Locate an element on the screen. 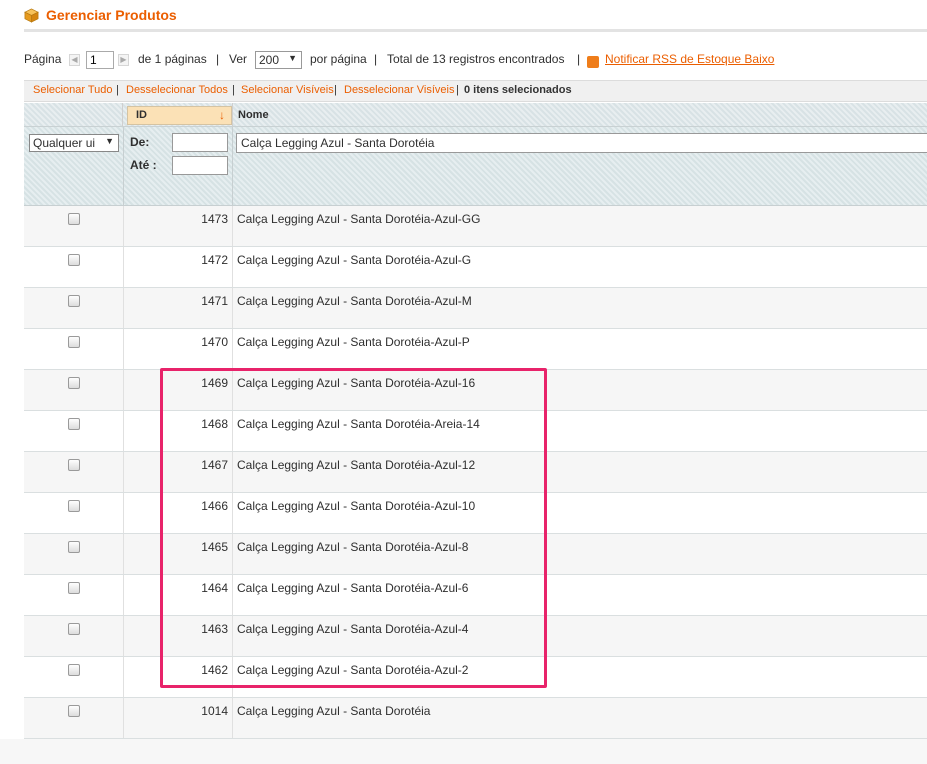 Image resolution: width=927 pixels, height=764 pixels. total-records-text: Total de 13 registros encontrados is located at coordinates (476, 59).